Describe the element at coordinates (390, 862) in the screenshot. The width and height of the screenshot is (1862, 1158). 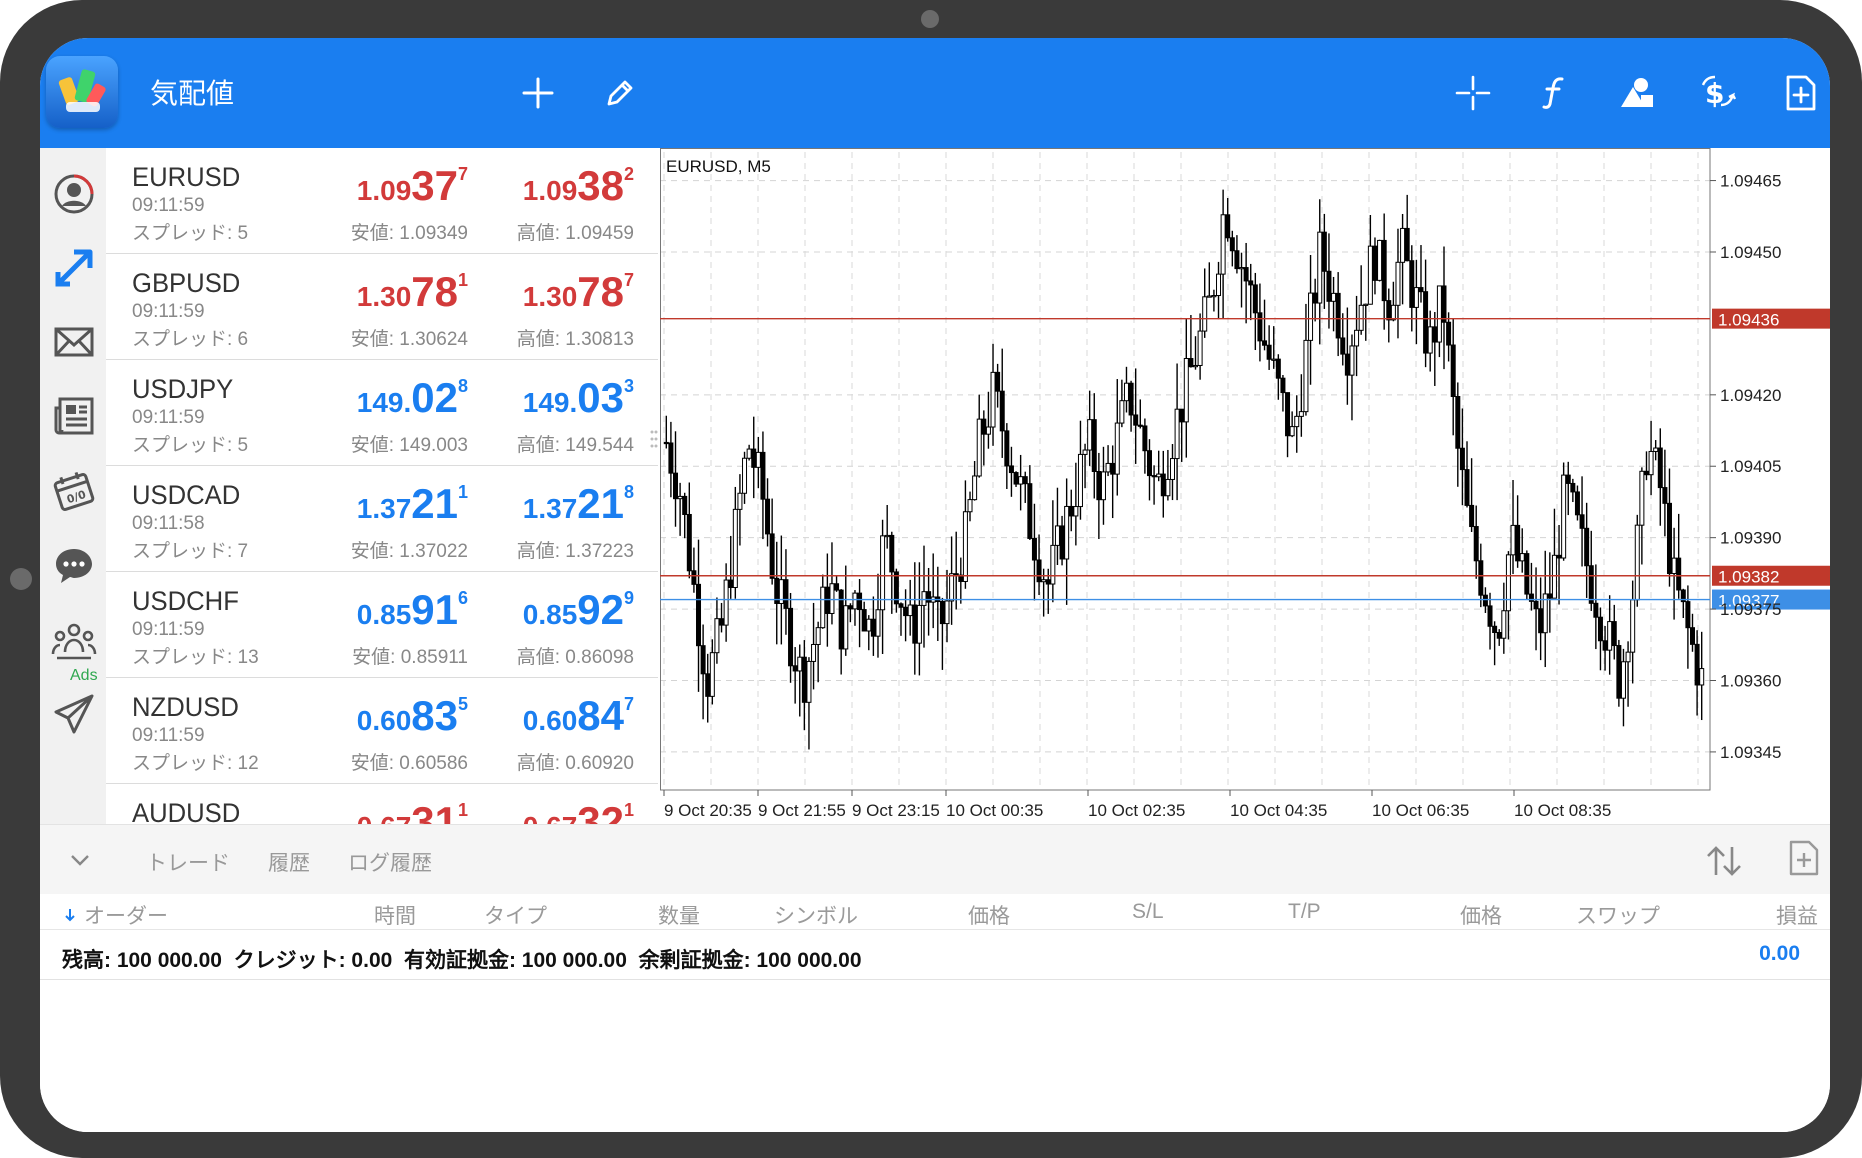
I see `tab-journal: ログ履歴` at that location.